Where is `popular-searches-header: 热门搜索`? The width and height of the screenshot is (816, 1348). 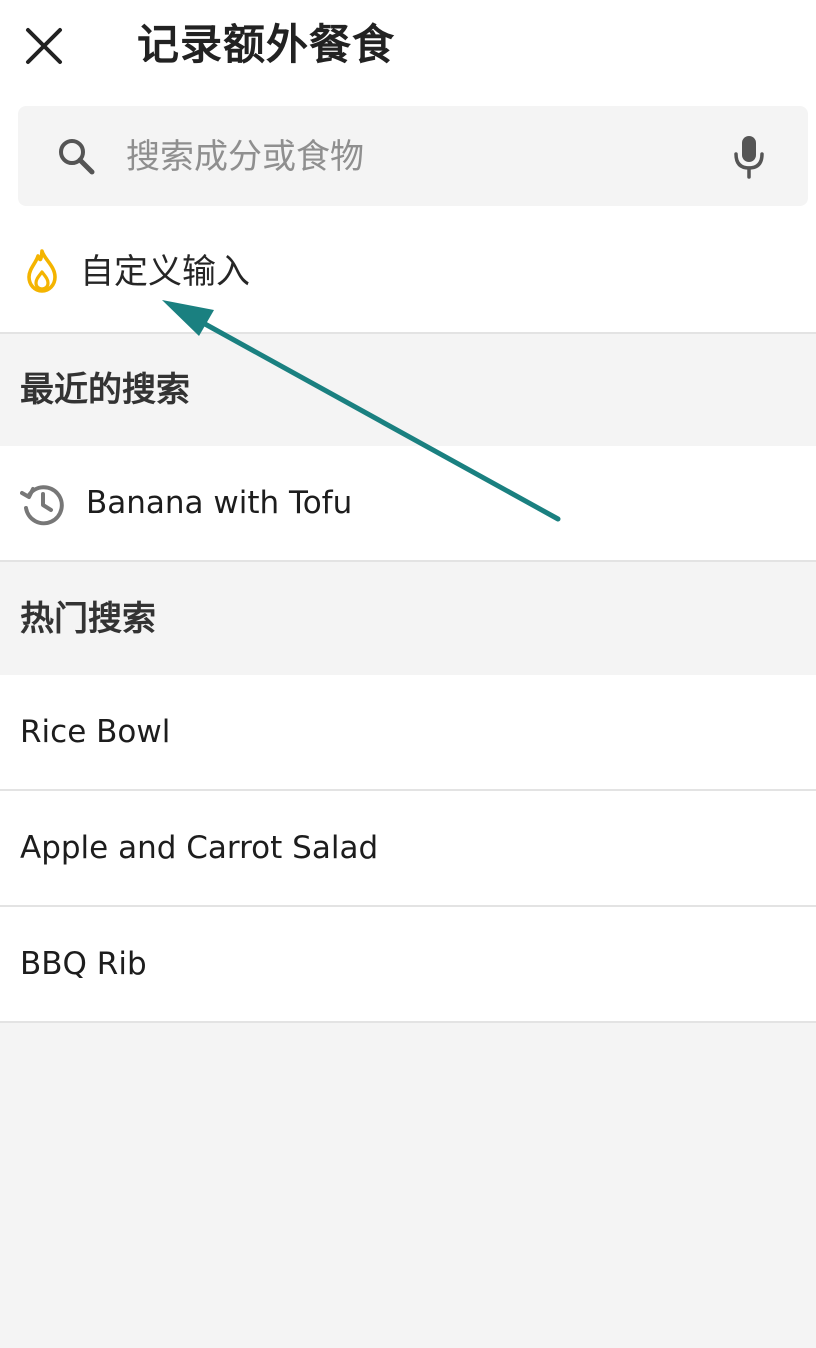
popular-searches-header: 热门搜索 is located at coordinates (408, 619).